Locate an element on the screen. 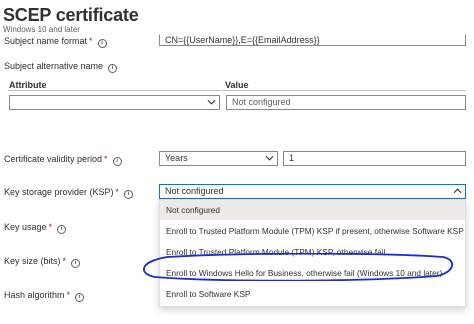  hash-algorithm-label-text: Hash algorithm is located at coordinates (34, 295).